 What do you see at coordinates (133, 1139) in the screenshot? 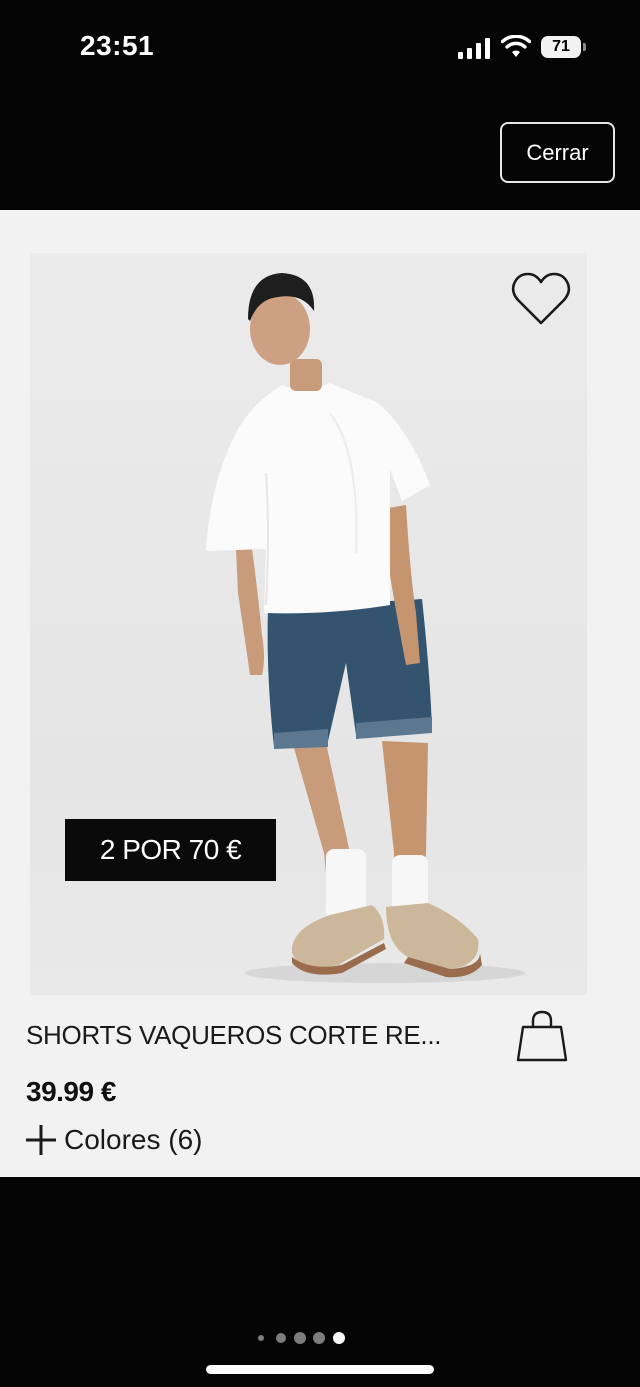
I see `colors-label: Colores (6)` at bounding box center [133, 1139].